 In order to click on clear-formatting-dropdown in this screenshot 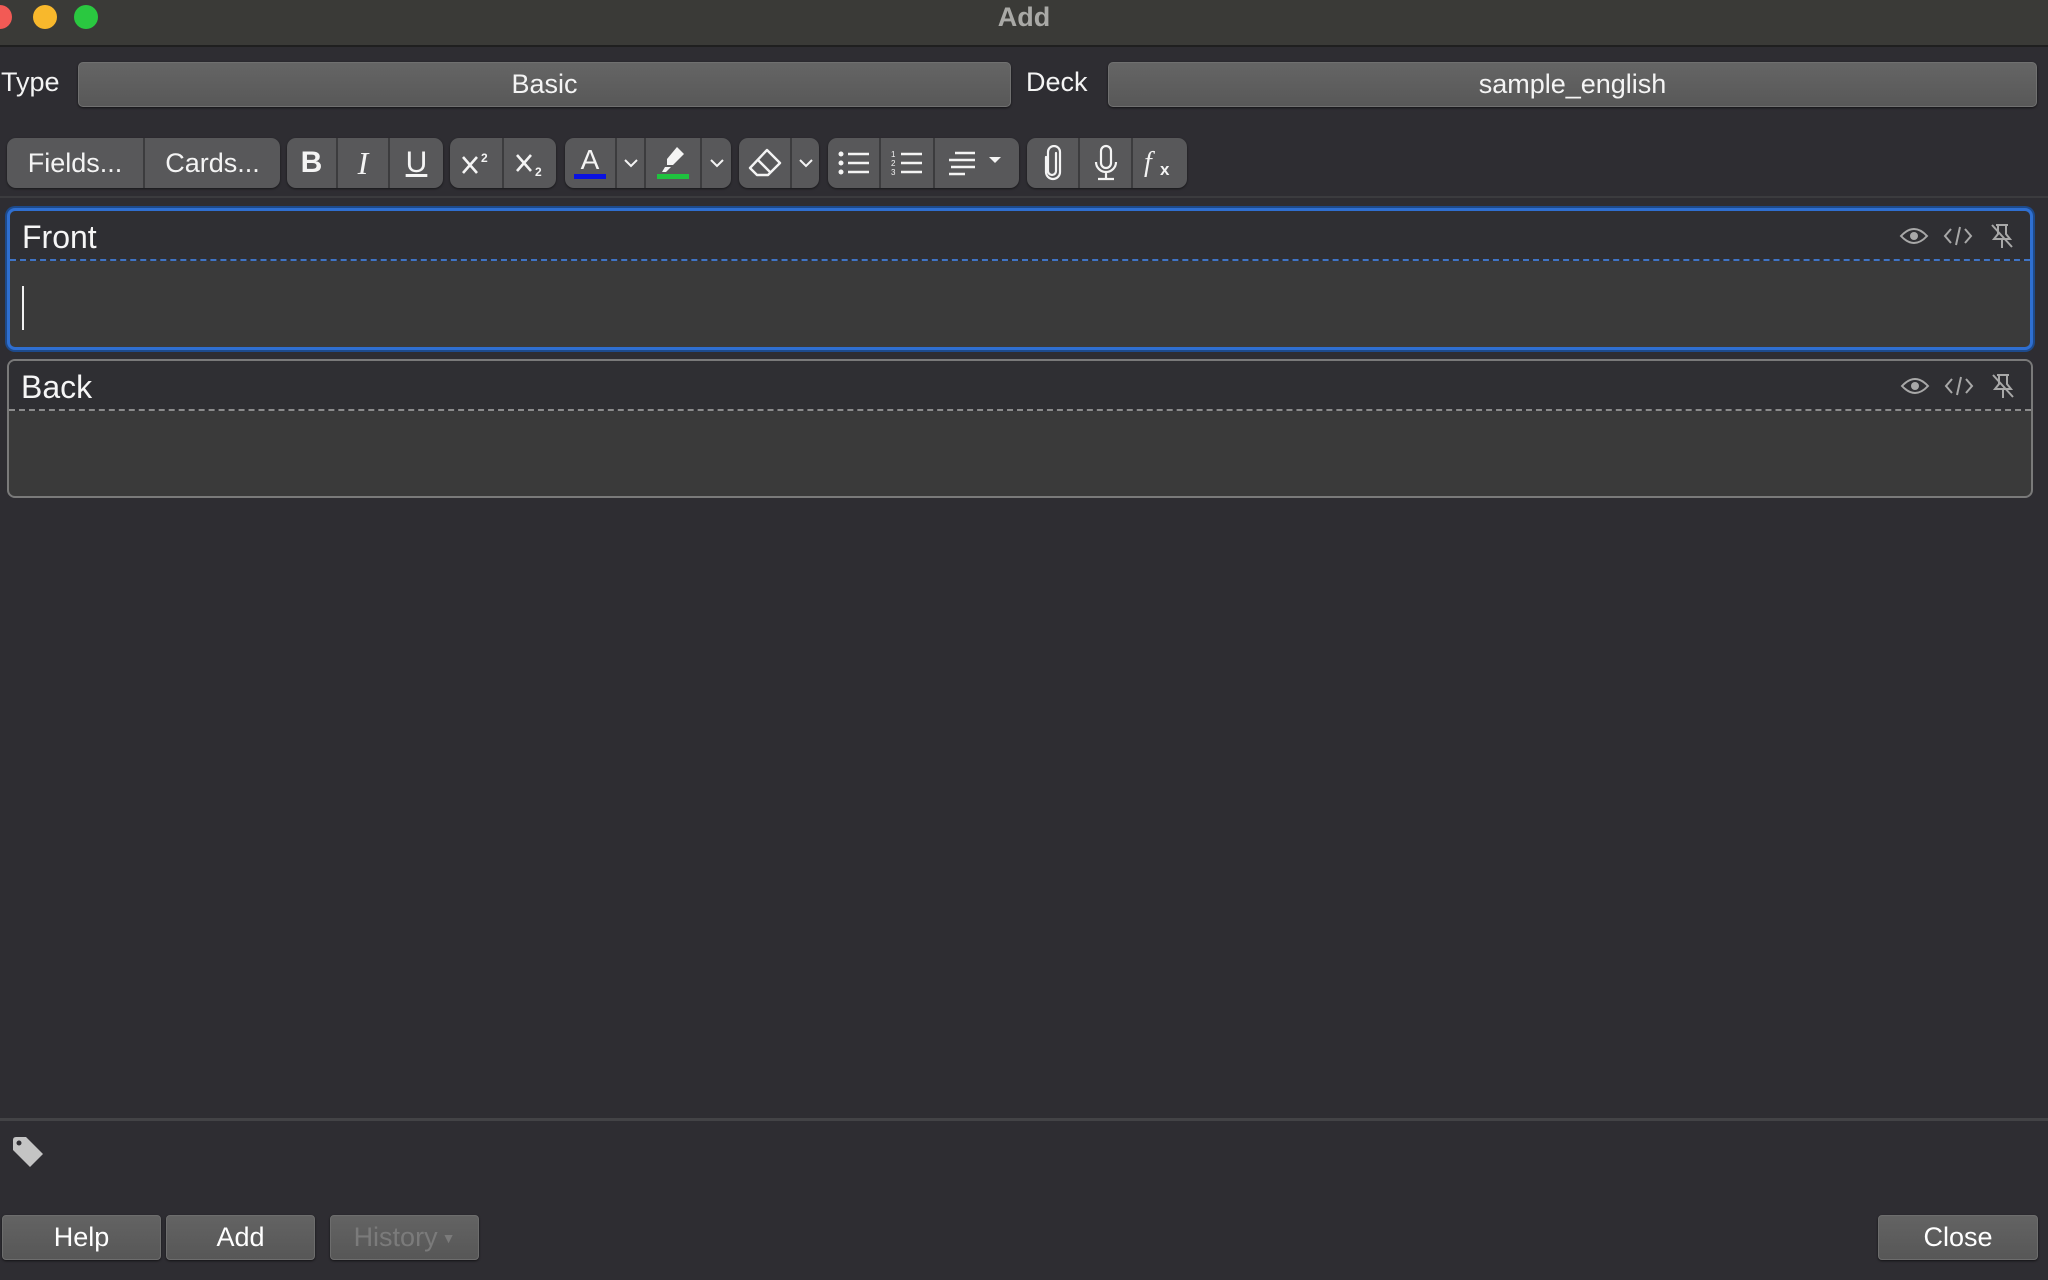, I will do `click(805, 163)`.